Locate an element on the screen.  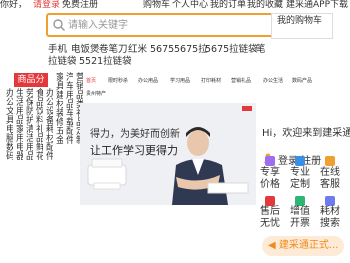
user-center-link: 个人中心 is located at coordinates (190, 5).